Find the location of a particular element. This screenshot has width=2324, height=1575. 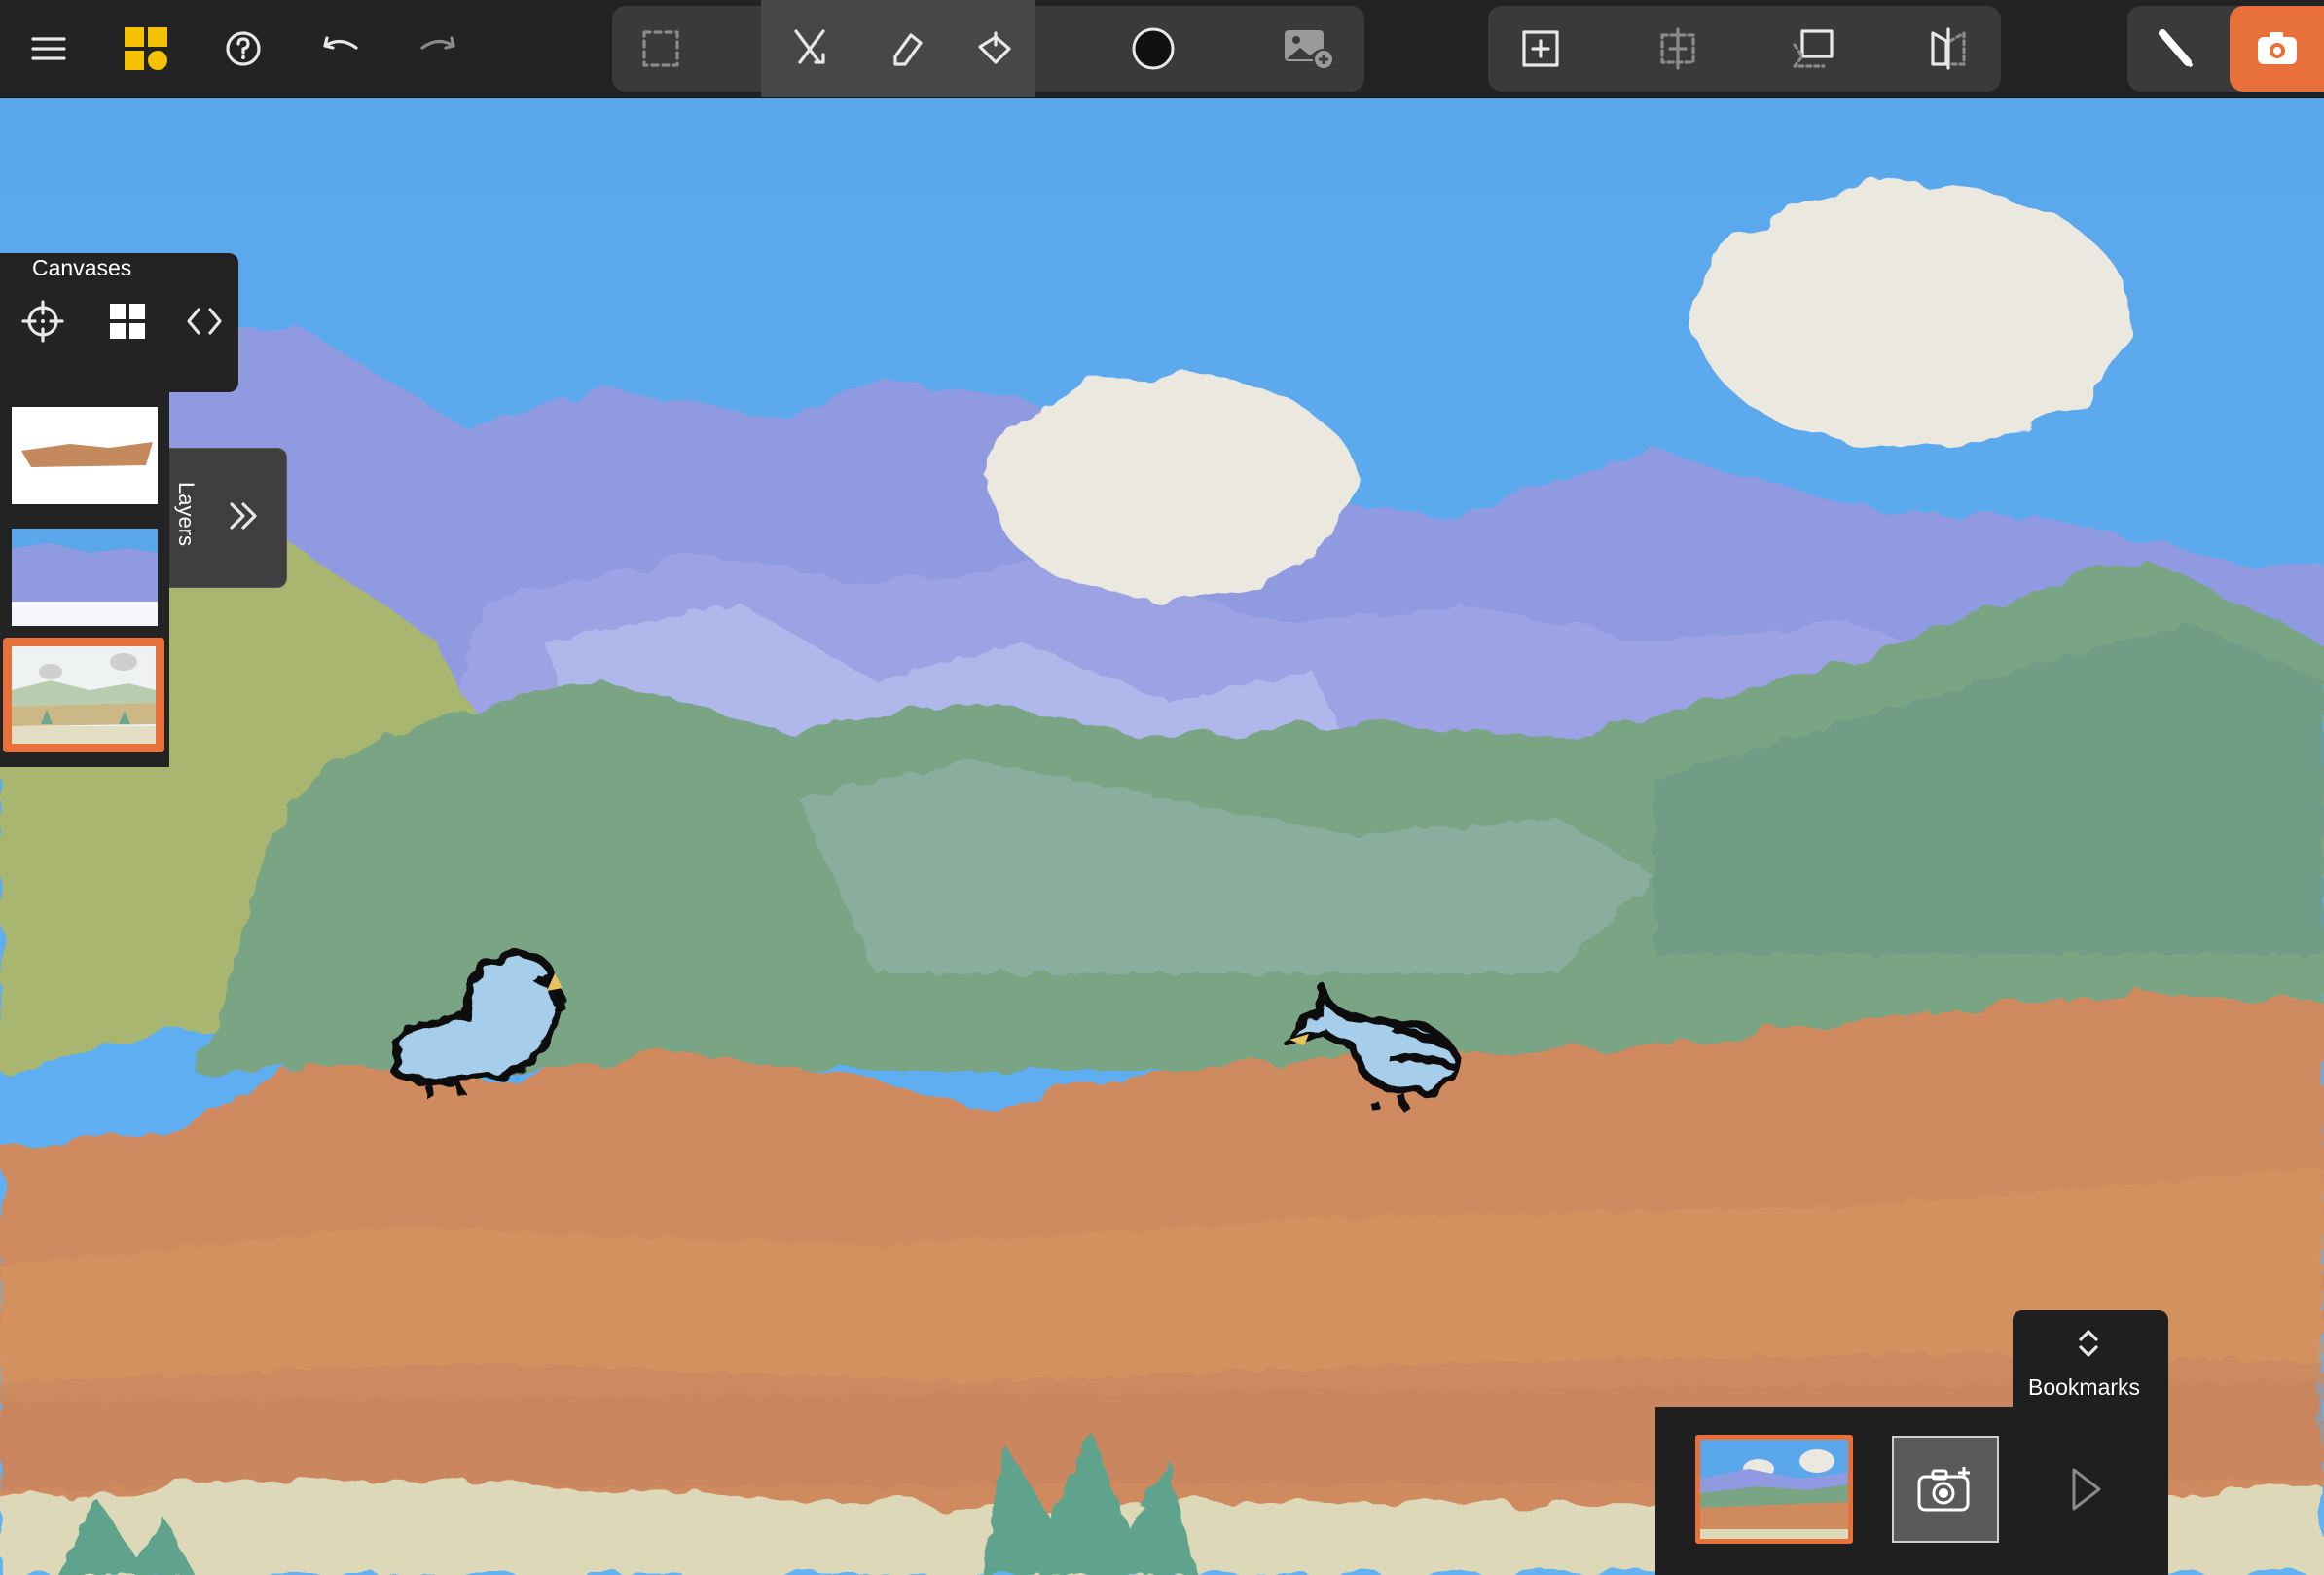

layers-strip is located at coordinates (84, 579).